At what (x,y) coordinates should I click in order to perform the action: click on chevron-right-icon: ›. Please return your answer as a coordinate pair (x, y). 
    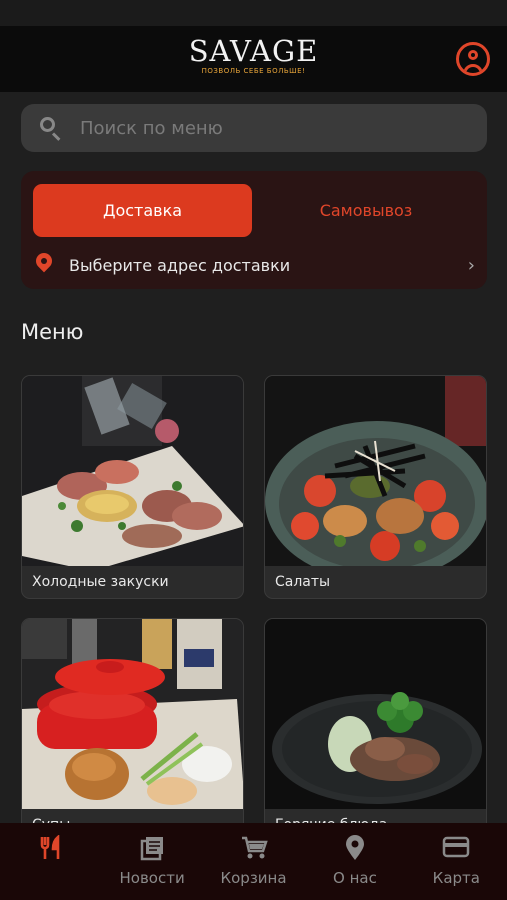
    Looking at the image, I should click on (471, 265).